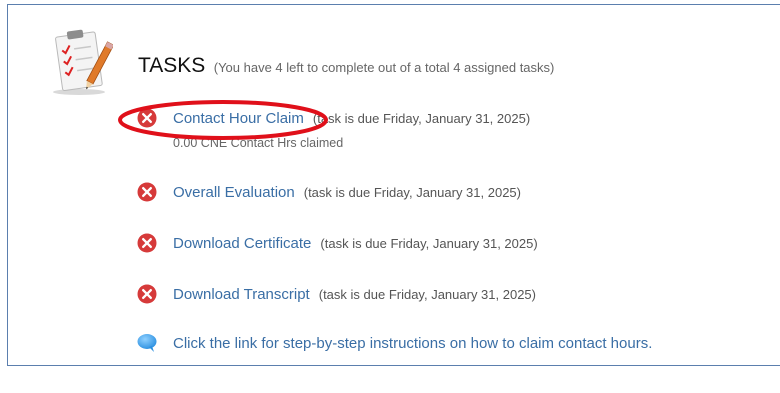 The width and height of the screenshot is (780, 393). I want to click on overall-evaluation-link: Overall Evaluation, so click(234, 192).